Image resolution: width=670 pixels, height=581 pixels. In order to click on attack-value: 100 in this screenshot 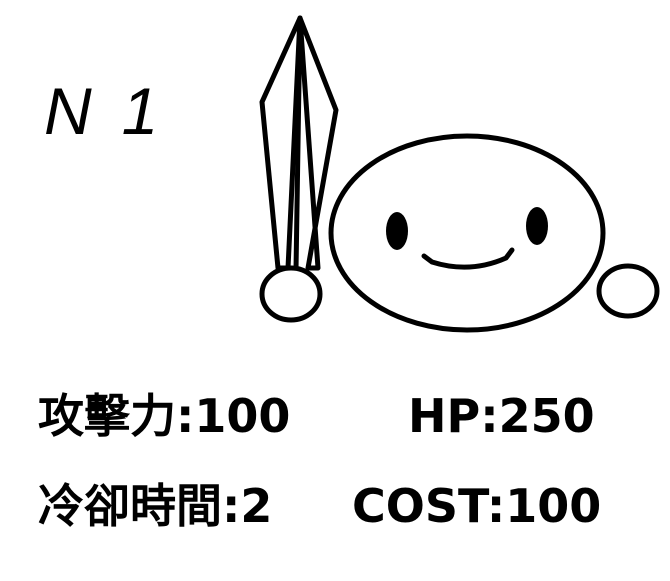, I will do `click(242, 416)`.